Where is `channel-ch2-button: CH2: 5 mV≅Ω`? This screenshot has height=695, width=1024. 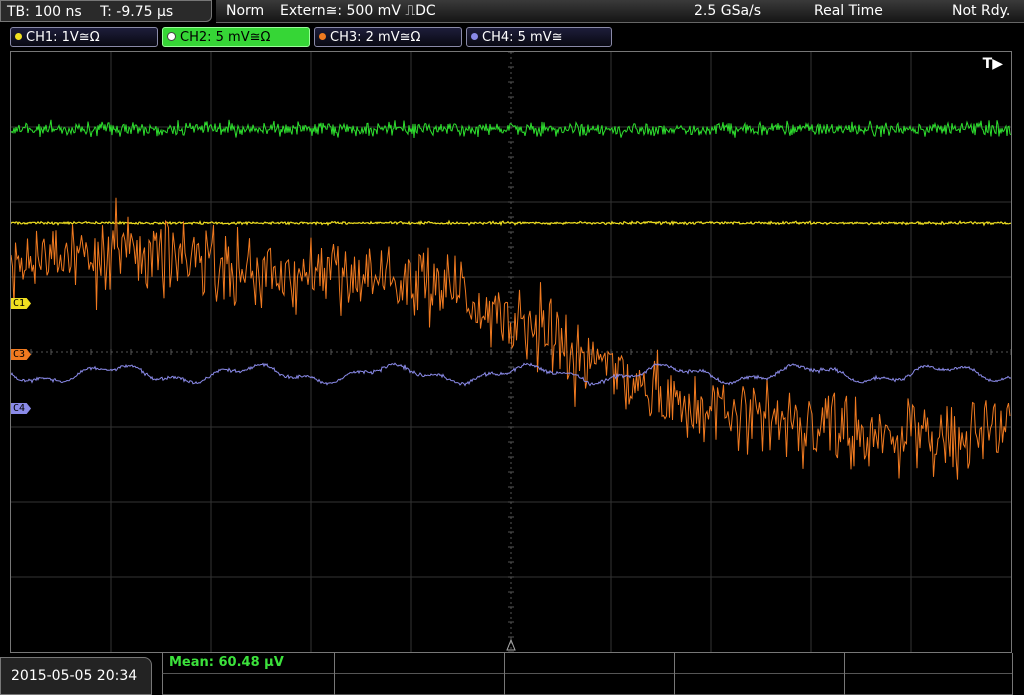
channel-ch2-button: CH2: 5 mV≅Ω is located at coordinates (236, 37).